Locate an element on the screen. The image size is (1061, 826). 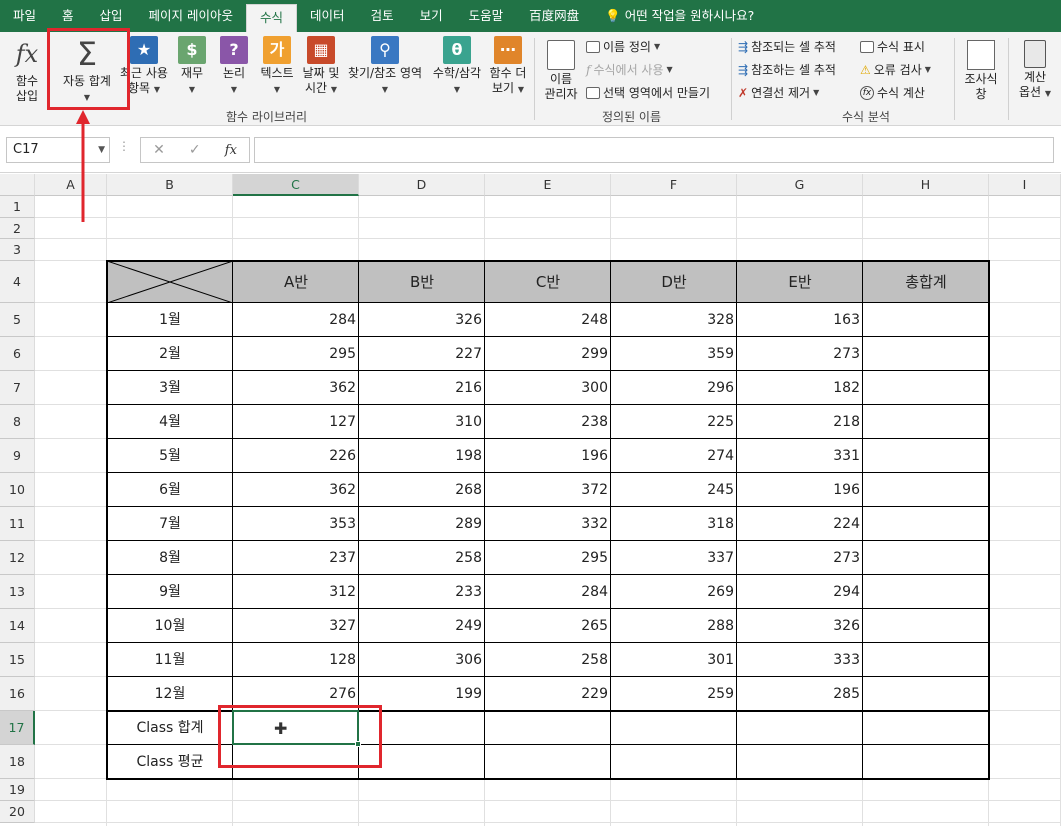
lightbulb-icon: 💡 is located at coordinates (613, 15).